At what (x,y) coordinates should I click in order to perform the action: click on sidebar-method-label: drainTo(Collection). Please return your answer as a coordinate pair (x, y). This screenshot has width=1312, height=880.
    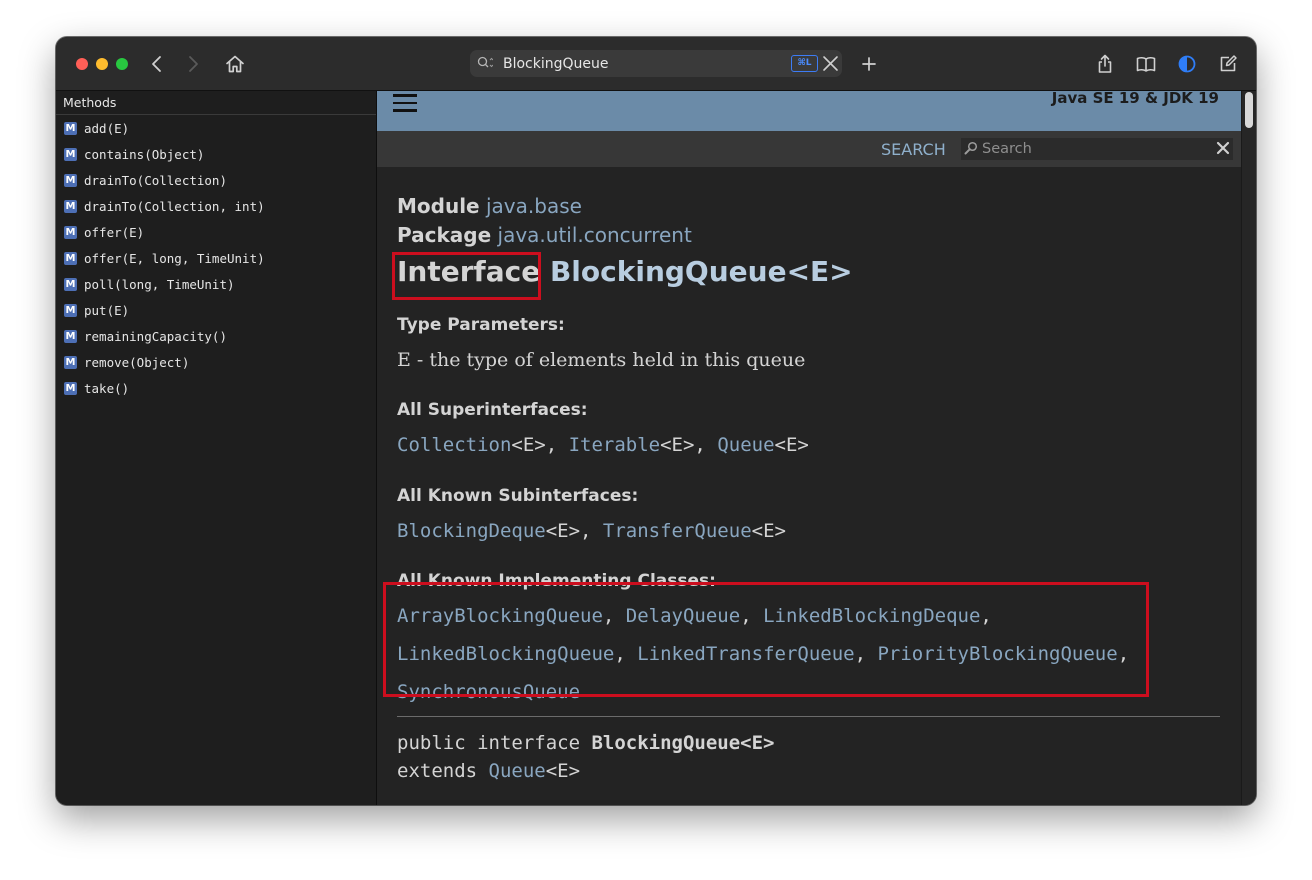
    Looking at the image, I should click on (155, 180).